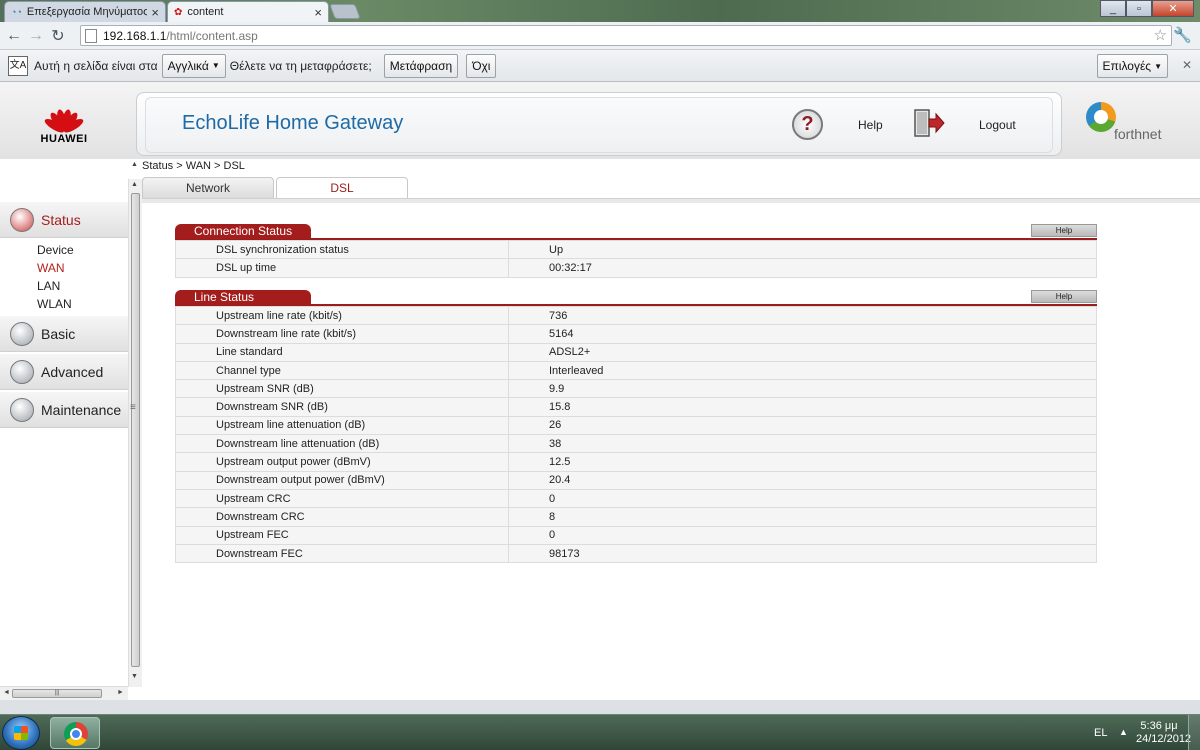 The width and height of the screenshot is (1200, 750). What do you see at coordinates (243, 297) in the screenshot?
I see `section-title: Line Status` at bounding box center [243, 297].